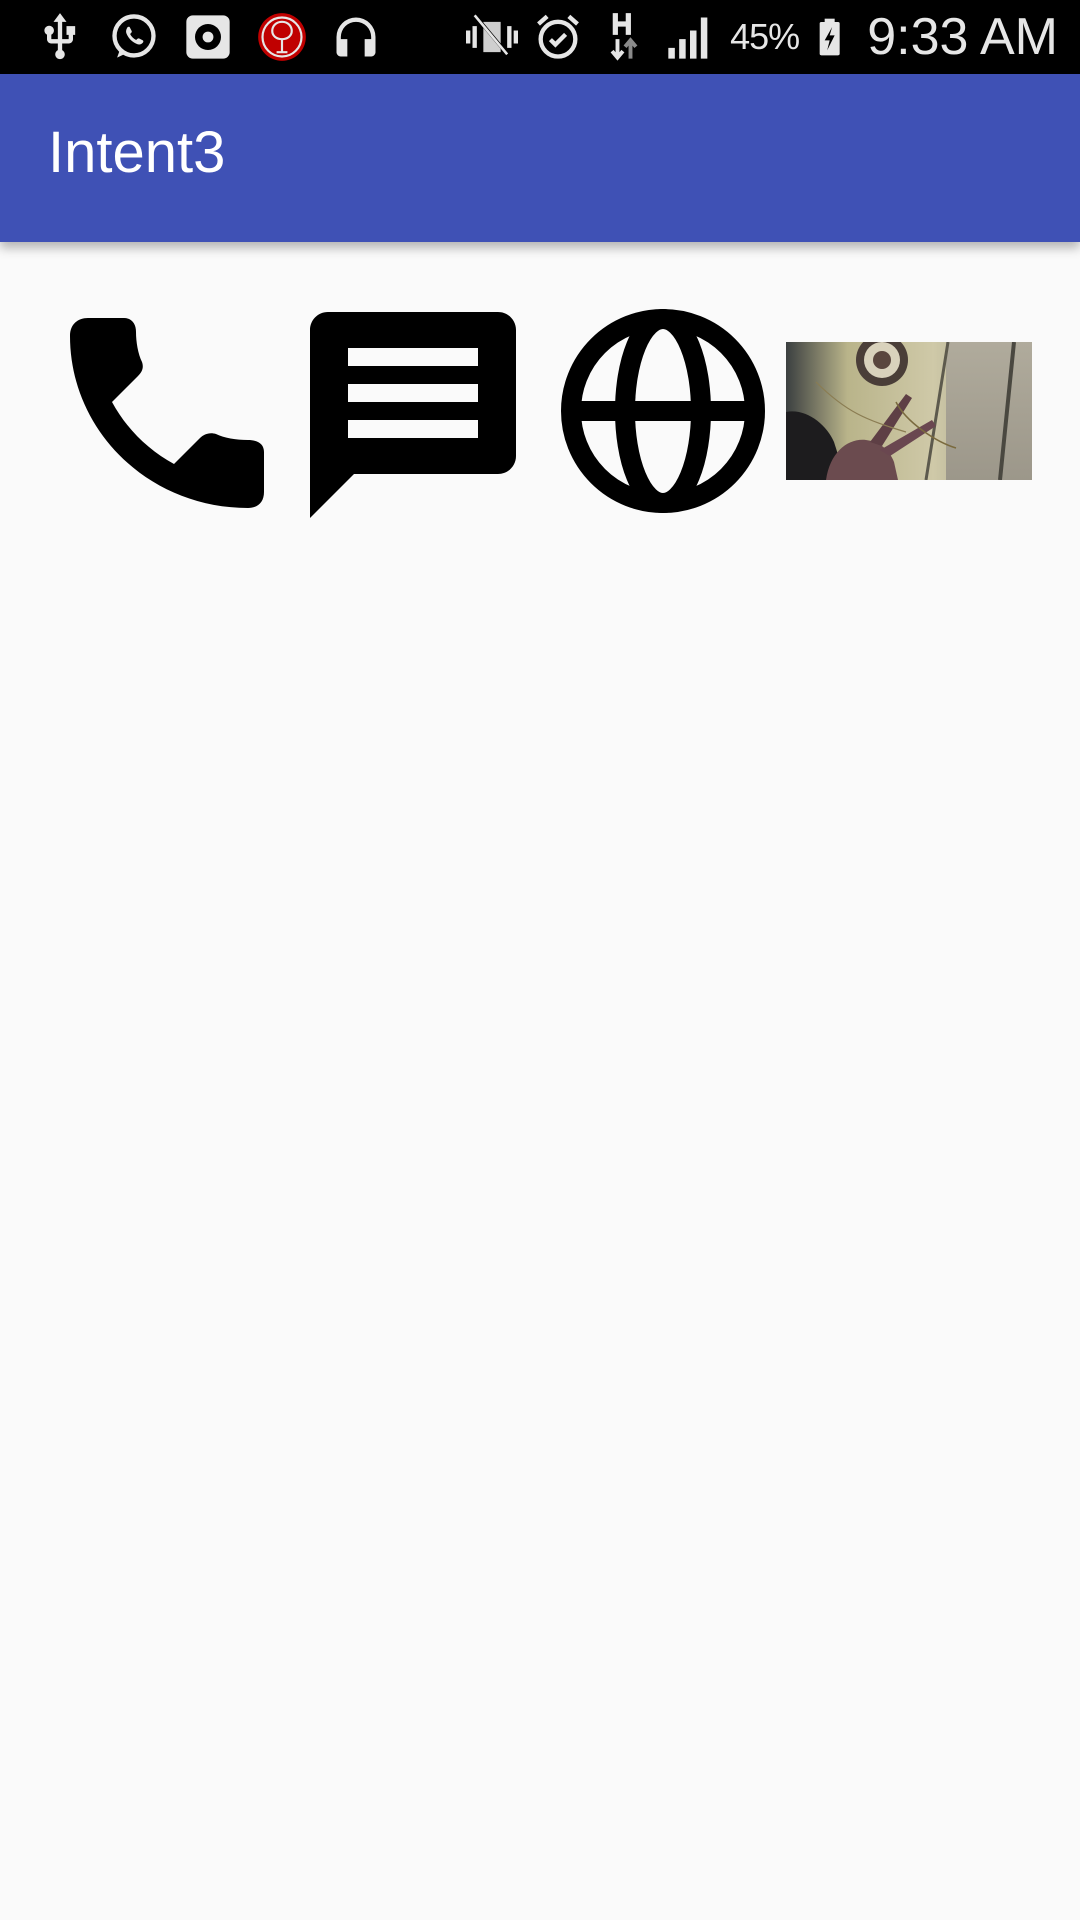 This screenshot has height=1920, width=1080. Describe the element at coordinates (765, 36) in the screenshot. I see `battery-percentage: 45%` at that location.